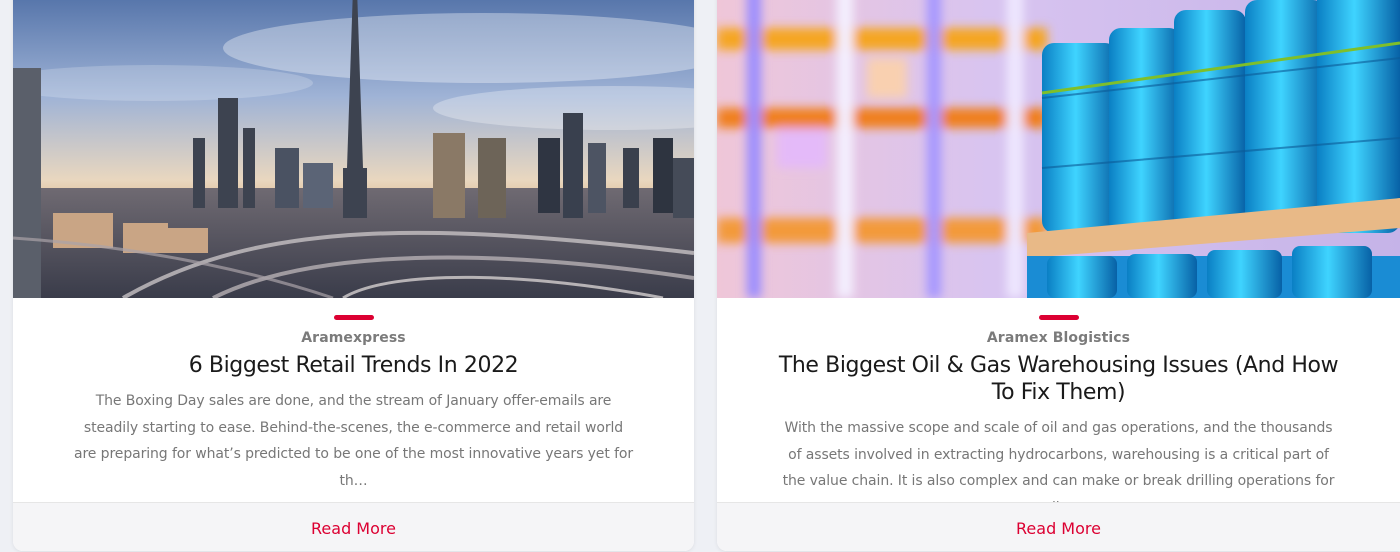 This screenshot has height=552, width=1400. Describe the element at coordinates (354, 365) in the screenshot. I see `card-title: 6 Biggest Retail Trends In 2022` at that location.